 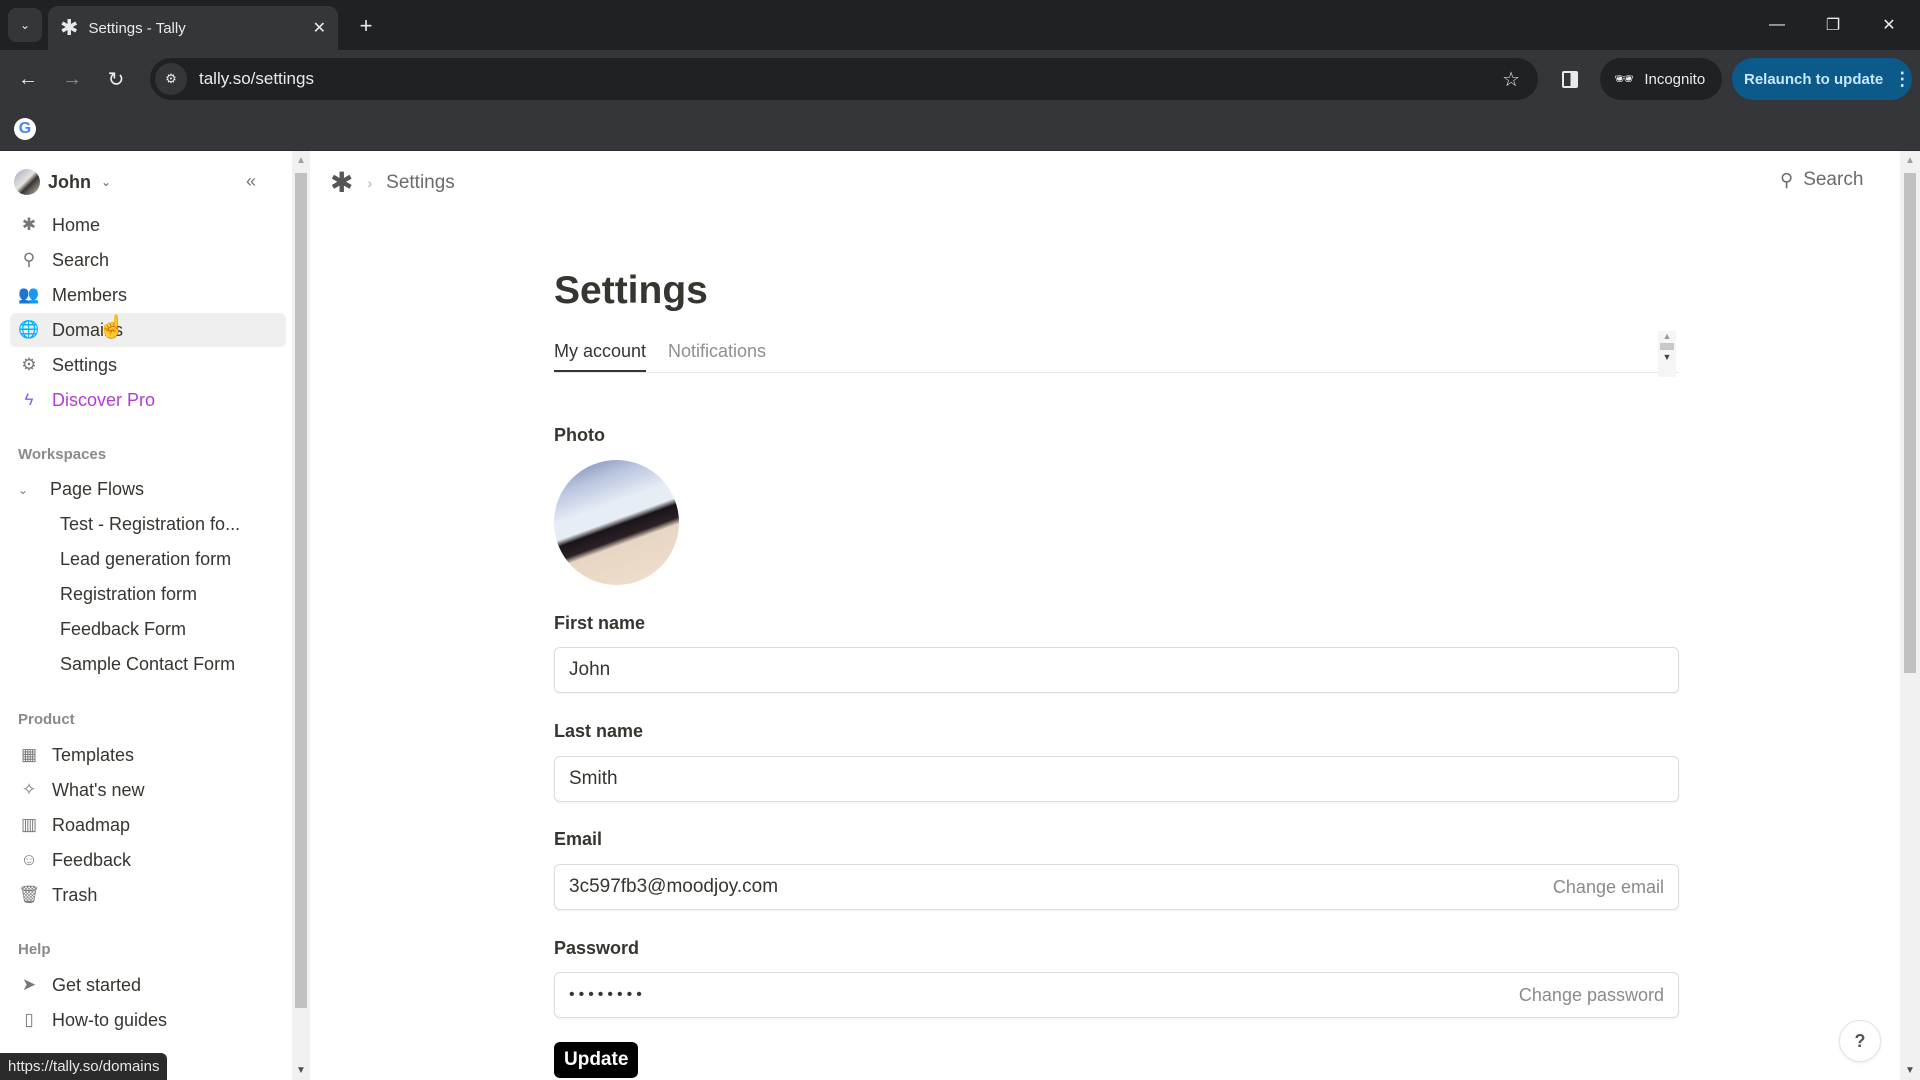 I want to click on sidebar-item-domains: 🌐 Domains, so click(x=148, y=330).